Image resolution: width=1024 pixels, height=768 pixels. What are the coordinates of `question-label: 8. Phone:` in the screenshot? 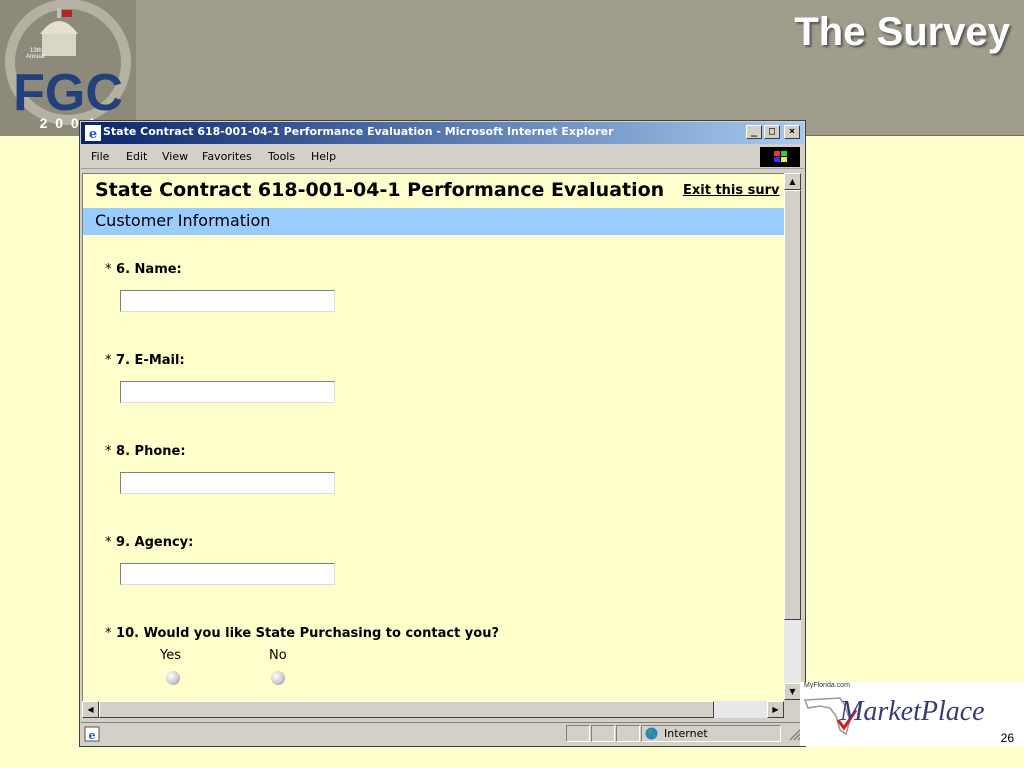 It's located at (151, 451).